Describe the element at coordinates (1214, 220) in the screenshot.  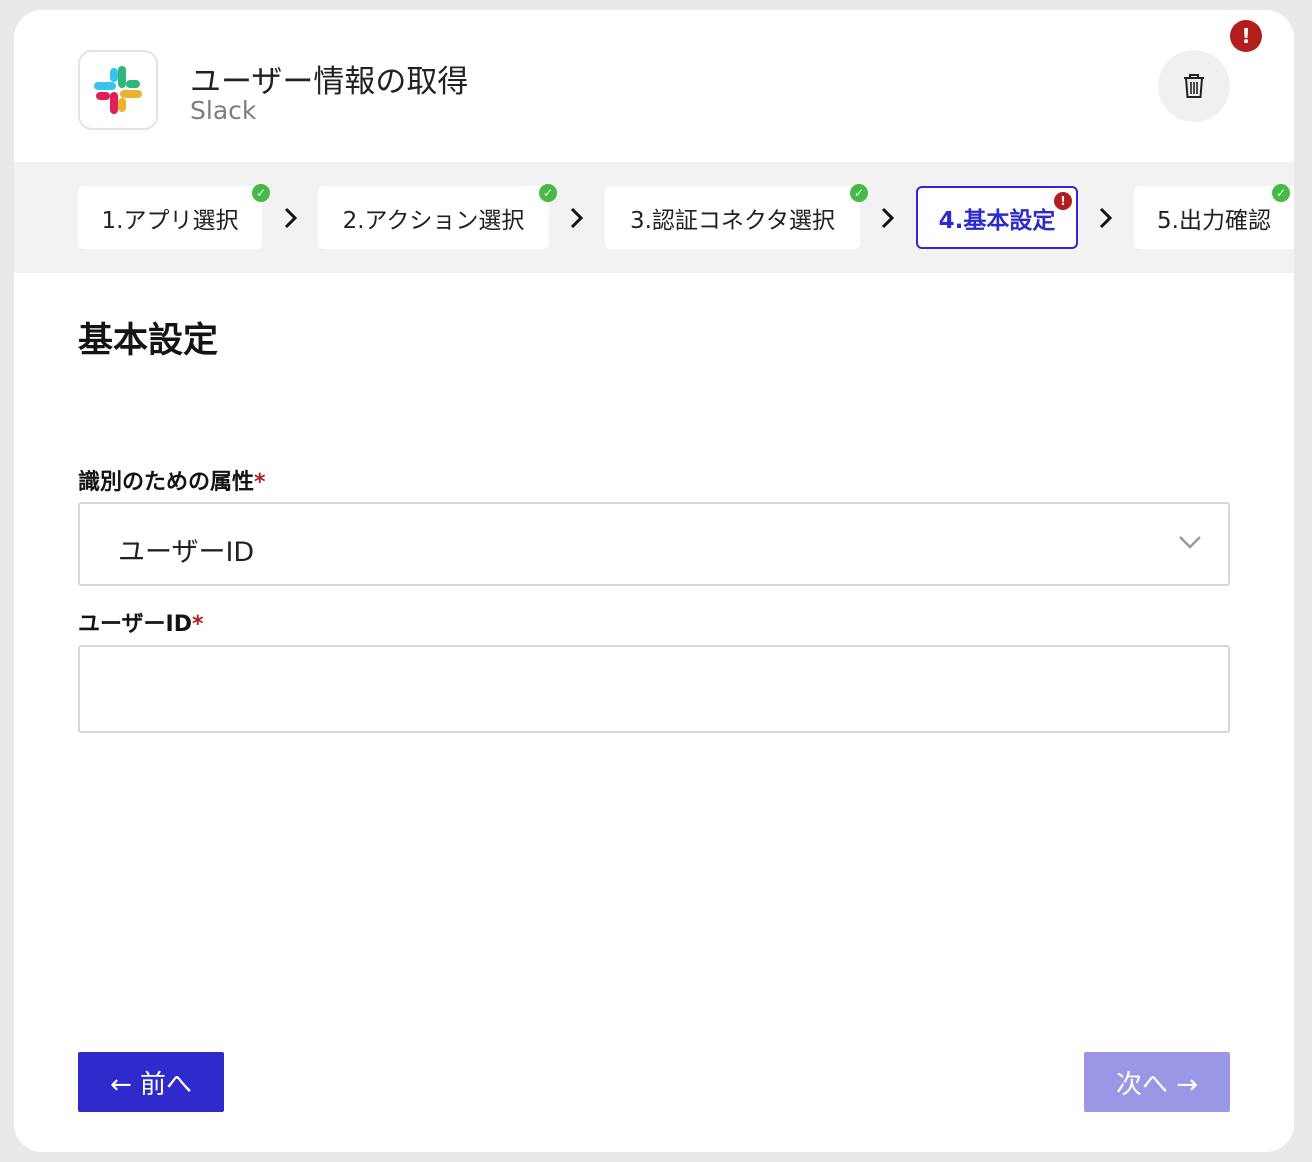
I see `step-label: 5.出力確認` at that location.